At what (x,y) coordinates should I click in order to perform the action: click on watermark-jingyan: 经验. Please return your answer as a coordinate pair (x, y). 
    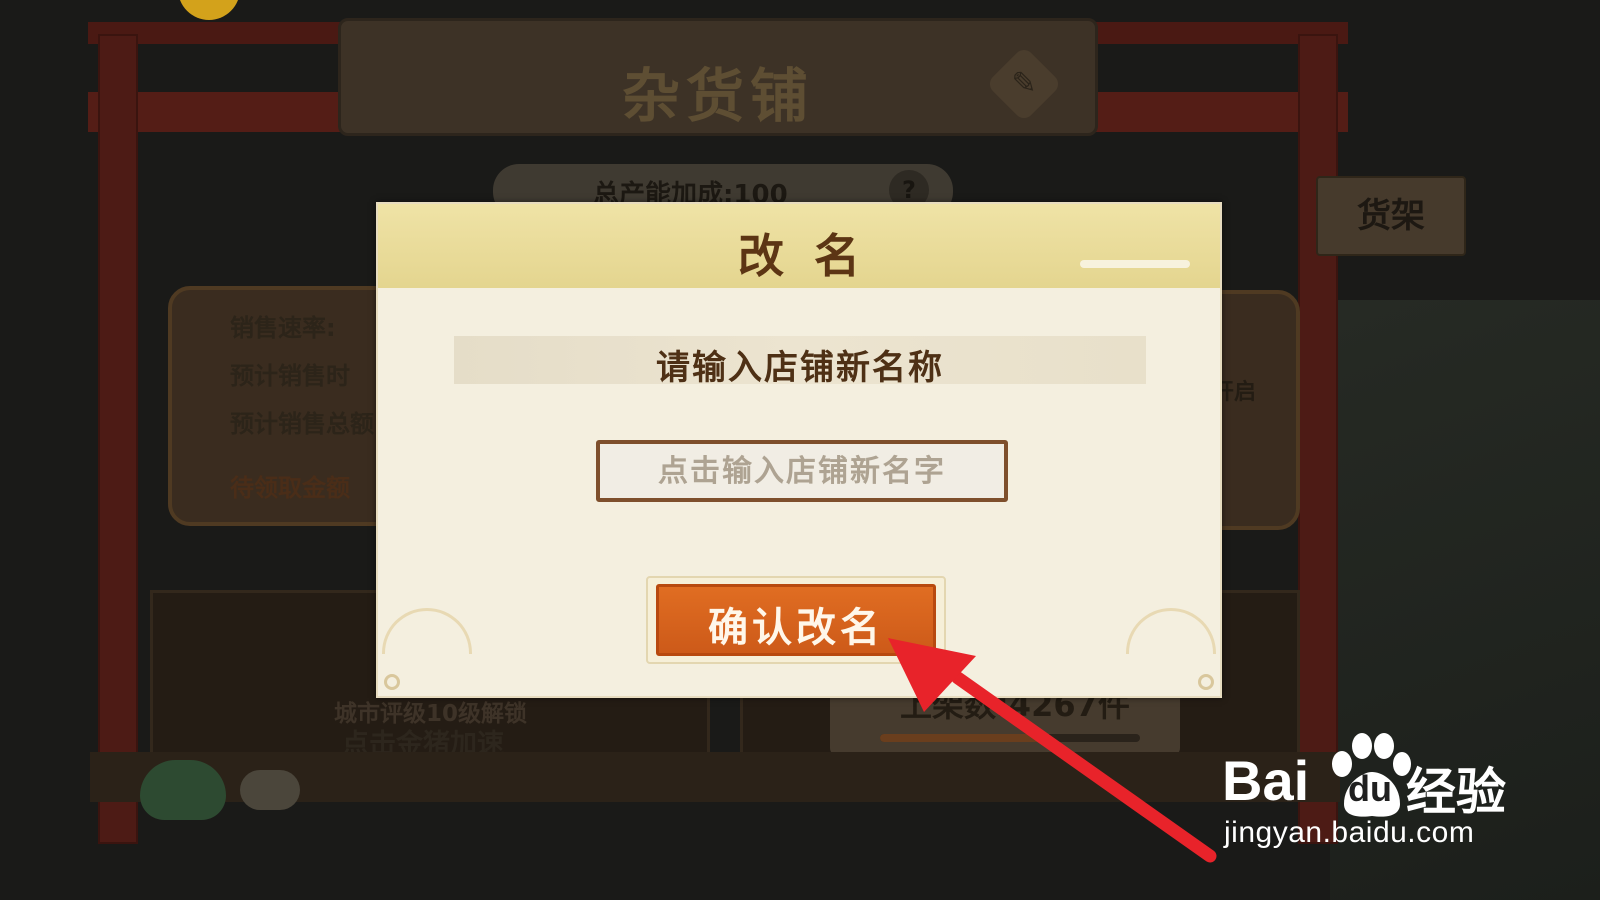
    Looking at the image, I should click on (1456, 792).